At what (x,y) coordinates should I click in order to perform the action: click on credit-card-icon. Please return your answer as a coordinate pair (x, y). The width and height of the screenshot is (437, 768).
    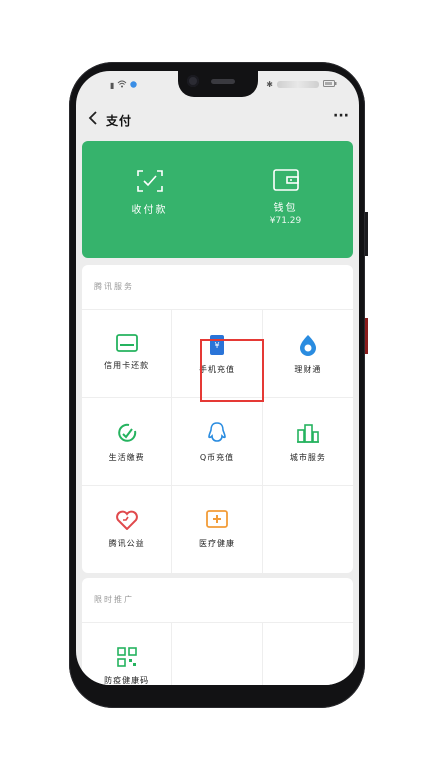
    Looking at the image, I should click on (126, 343).